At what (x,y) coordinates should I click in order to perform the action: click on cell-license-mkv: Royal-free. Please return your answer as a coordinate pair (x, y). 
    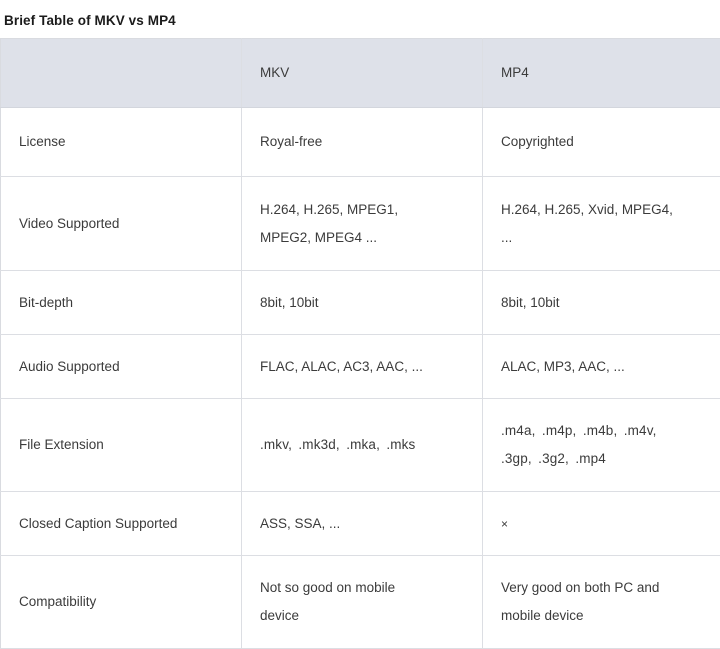
    Looking at the image, I should click on (362, 142).